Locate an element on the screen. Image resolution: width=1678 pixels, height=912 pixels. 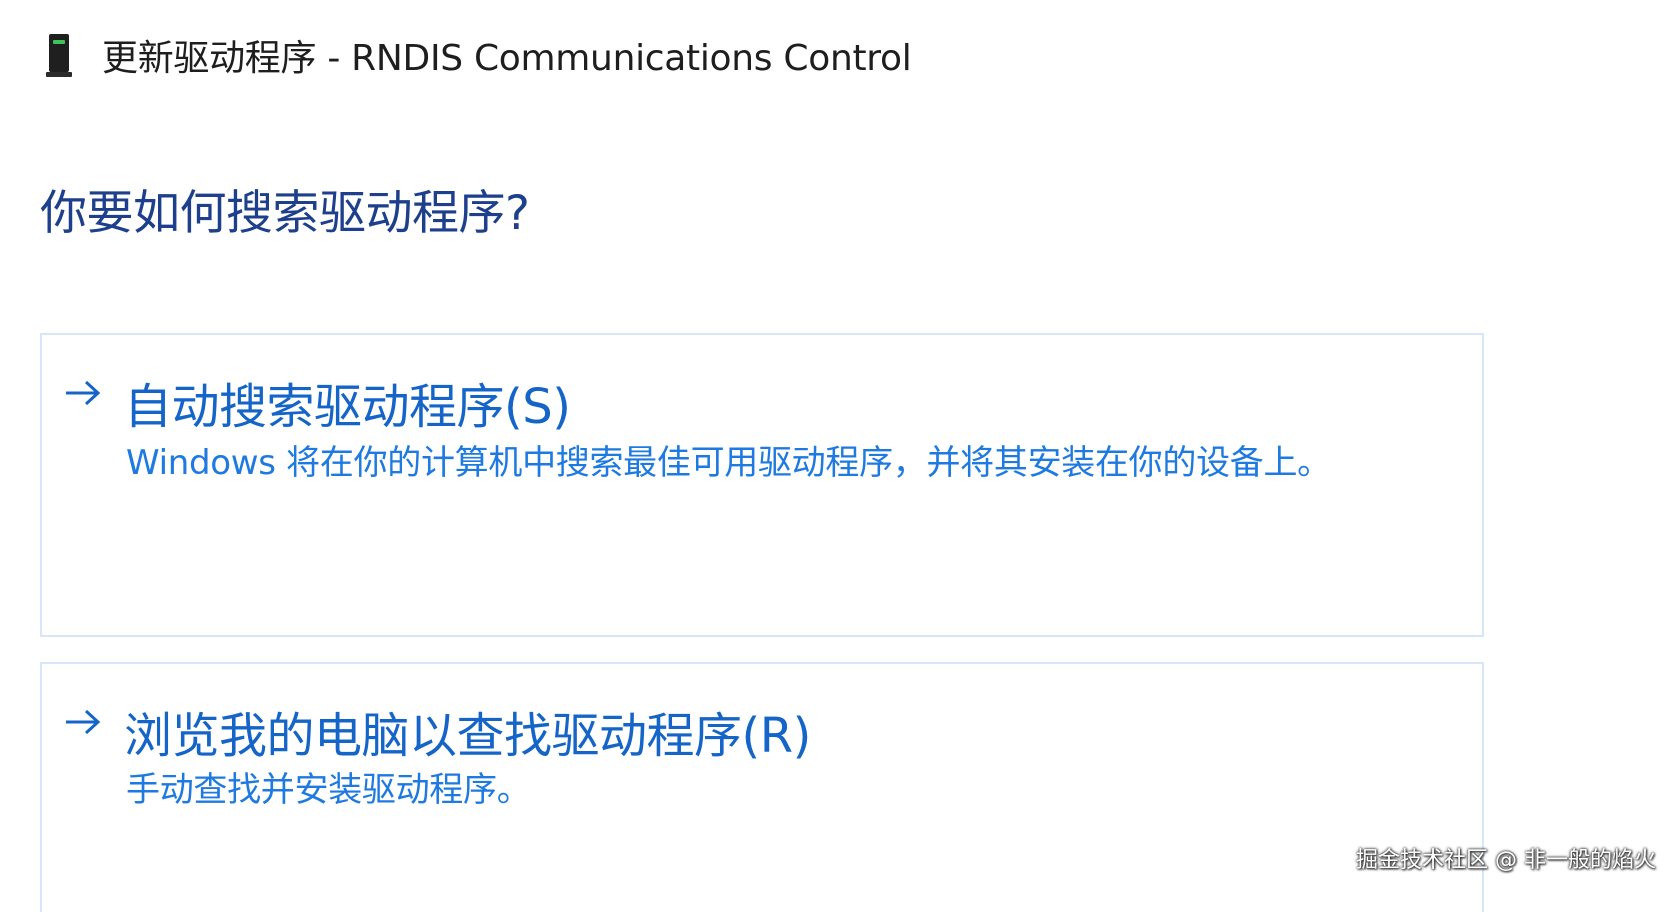
page-question-heading: 你要如何搜索驱动程序? is located at coordinates (285, 213).